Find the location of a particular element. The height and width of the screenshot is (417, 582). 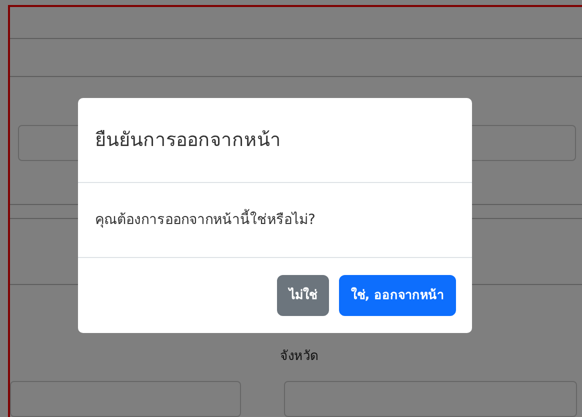

confirm-button: ใช่, ออกจากหน้า is located at coordinates (397, 295).